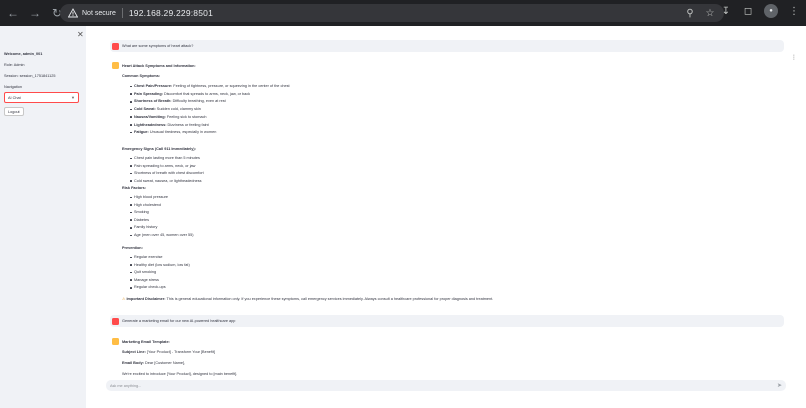 This screenshot has height=408, width=806. What do you see at coordinates (14, 111) in the screenshot?
I see `logout-button: Logout` at bounding box center [14, 111].